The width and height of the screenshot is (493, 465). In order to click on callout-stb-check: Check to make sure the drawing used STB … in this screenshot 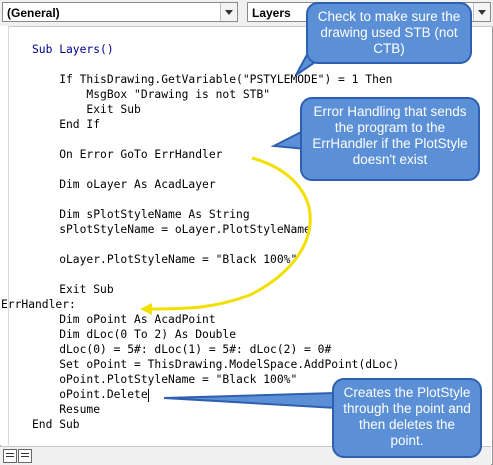, I will do `click(389, 33)`.